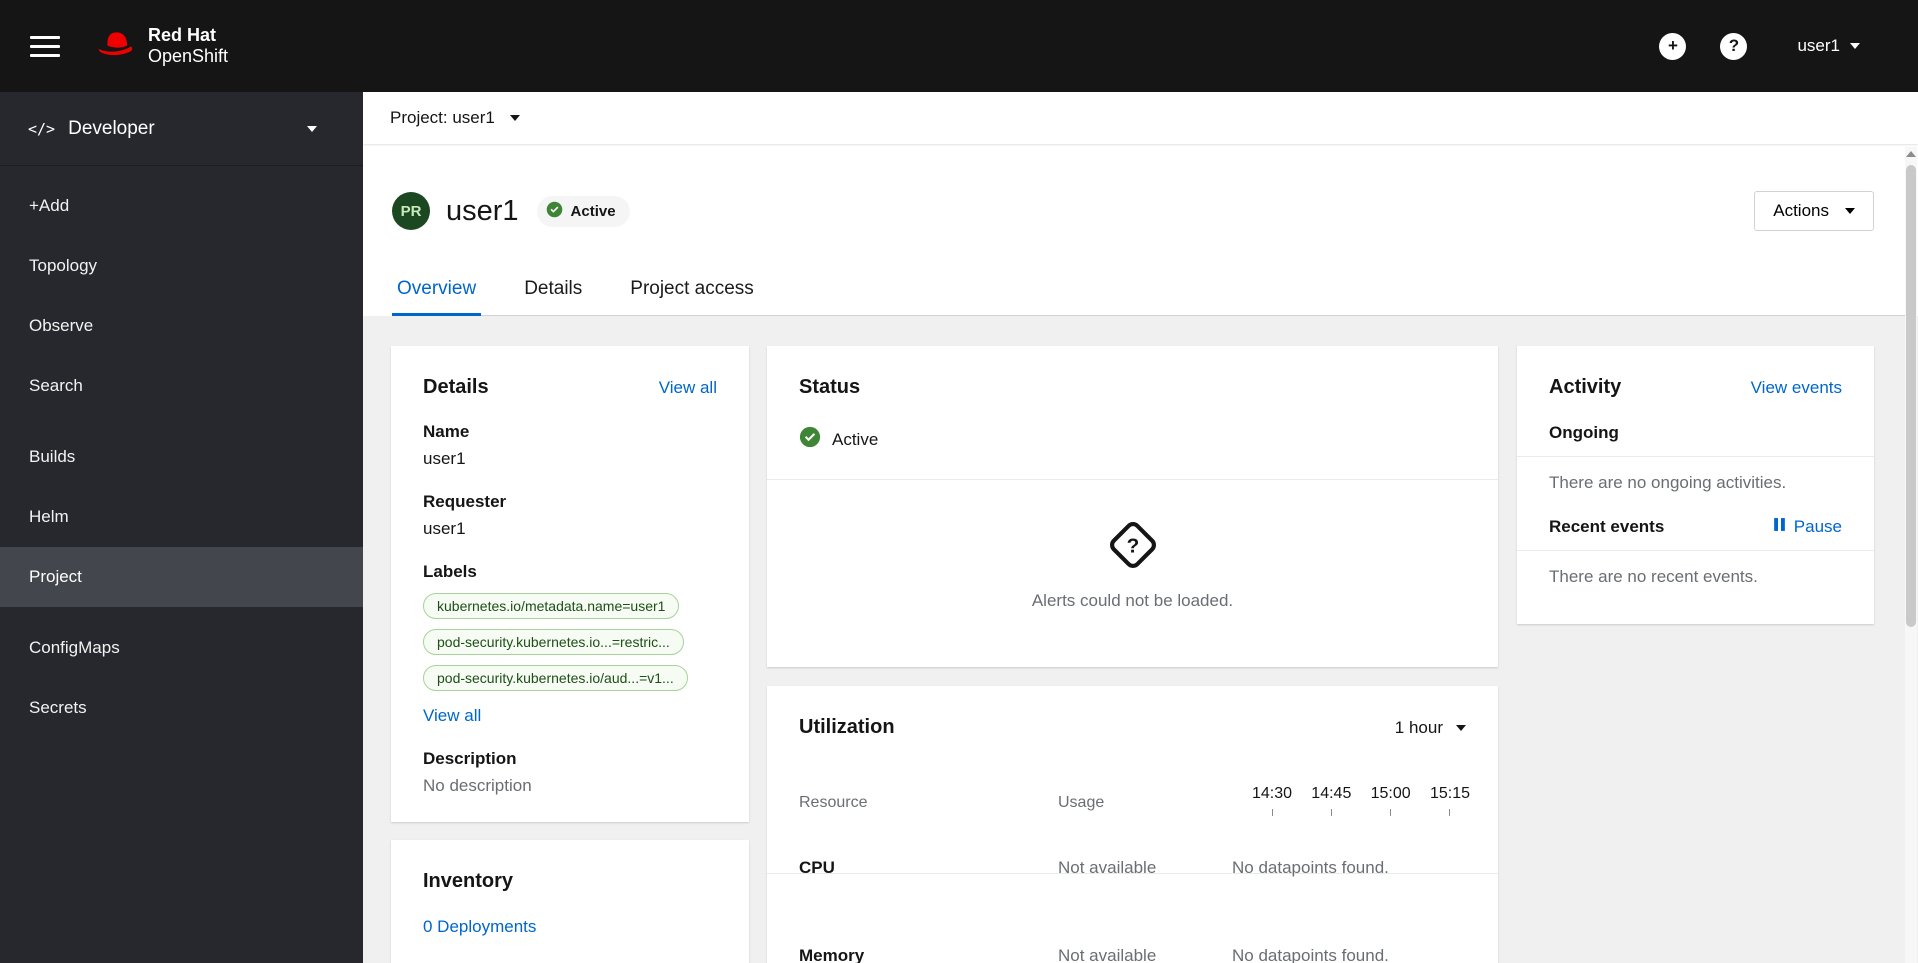  Describe the element at coordinates (182, 35) in the screenshot. I see `brand-line1: Red Hat` at that location.